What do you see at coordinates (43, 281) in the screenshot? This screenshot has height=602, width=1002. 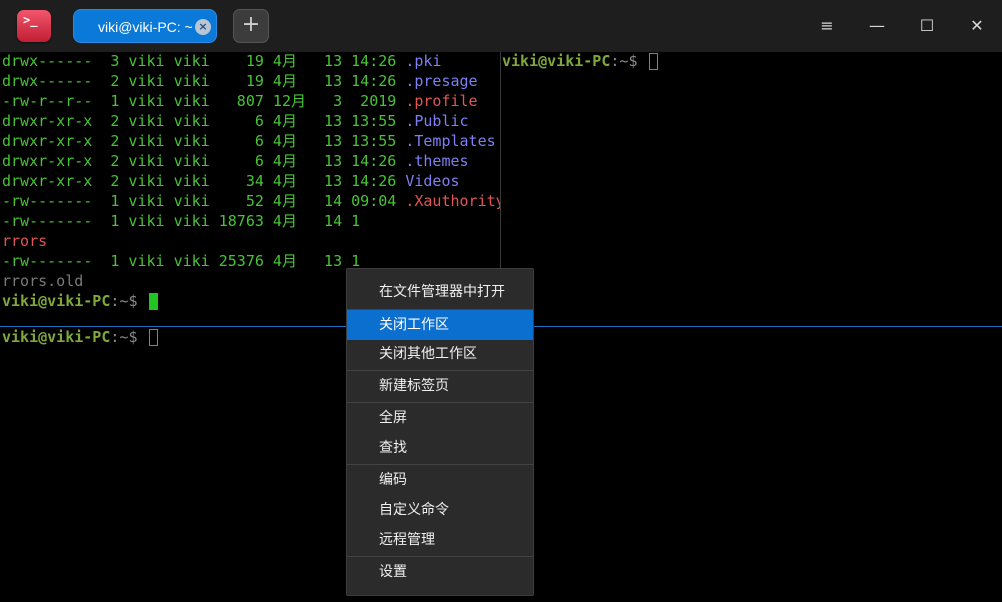 I see `ls-line: rrors.old` at bounding box center [43, 281].